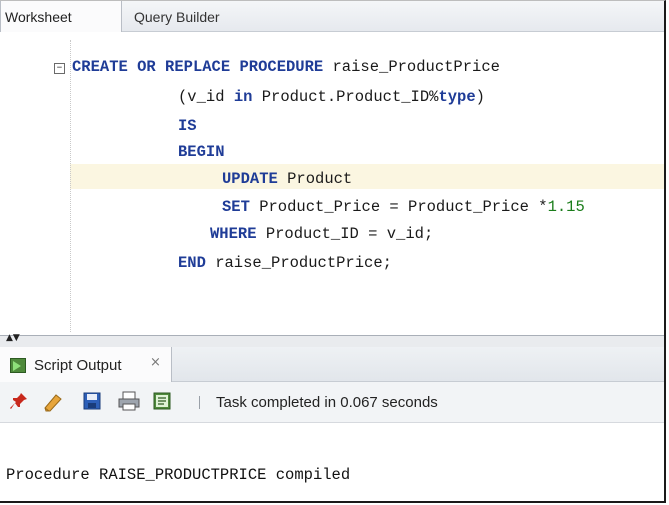 The height and width of the screenshot is (505, 669). Describe the element at coordinates (19, 401) in the screenshot. I see `pin-icon` at that location.